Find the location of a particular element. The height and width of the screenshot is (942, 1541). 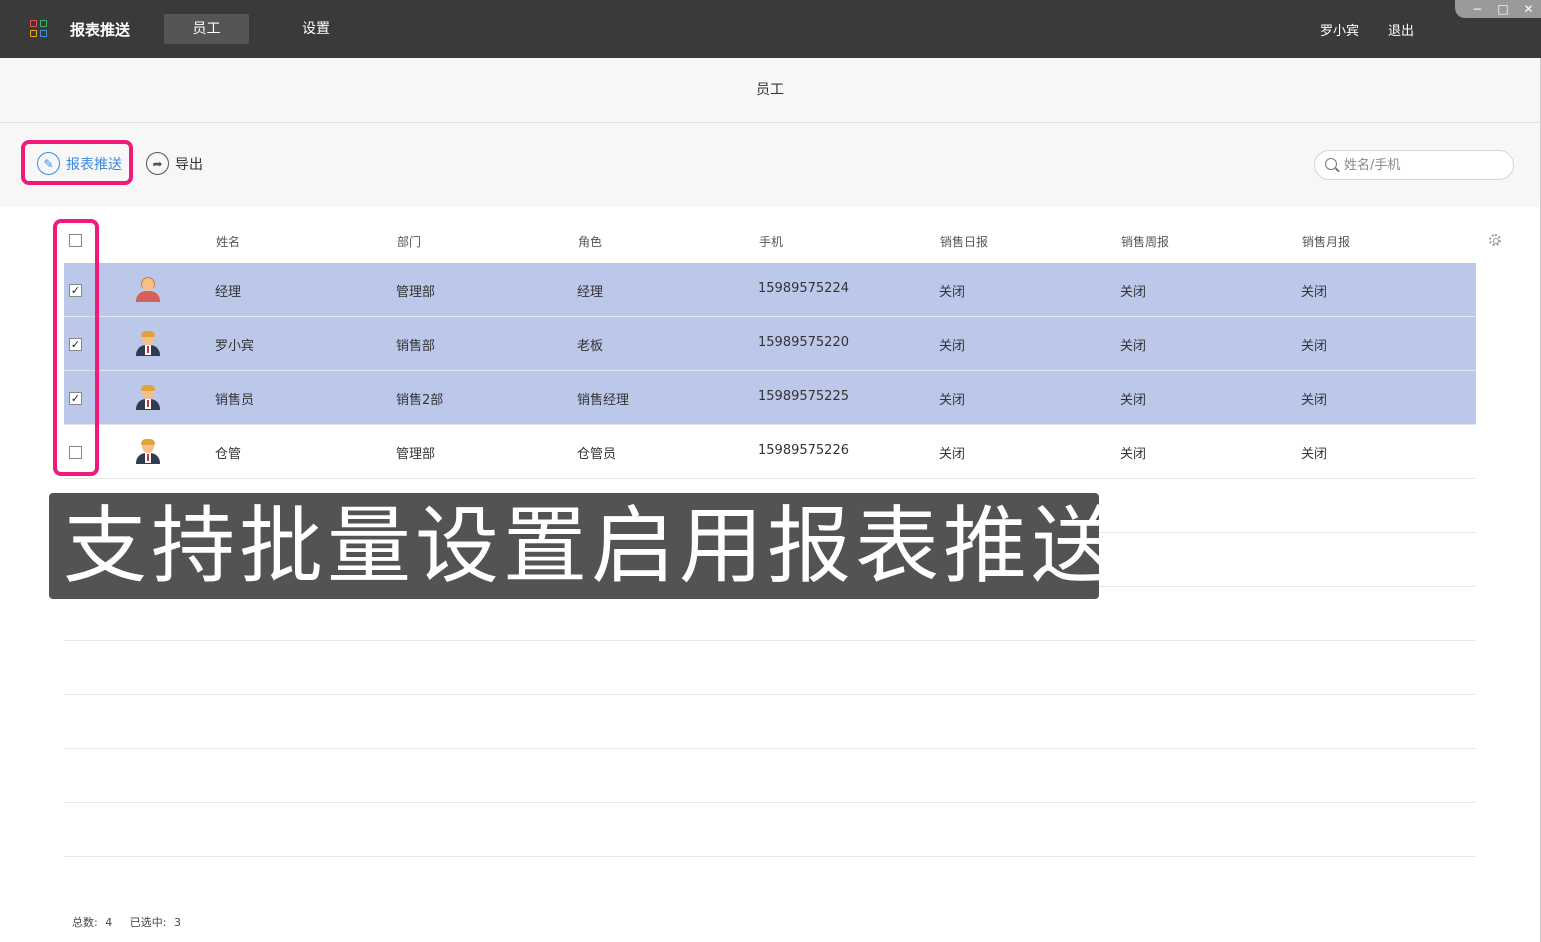

table-row: ✓ 经理 管理部 经理 15989575224 关闭 关闭 关闭 is located at coordinates (770, 290).